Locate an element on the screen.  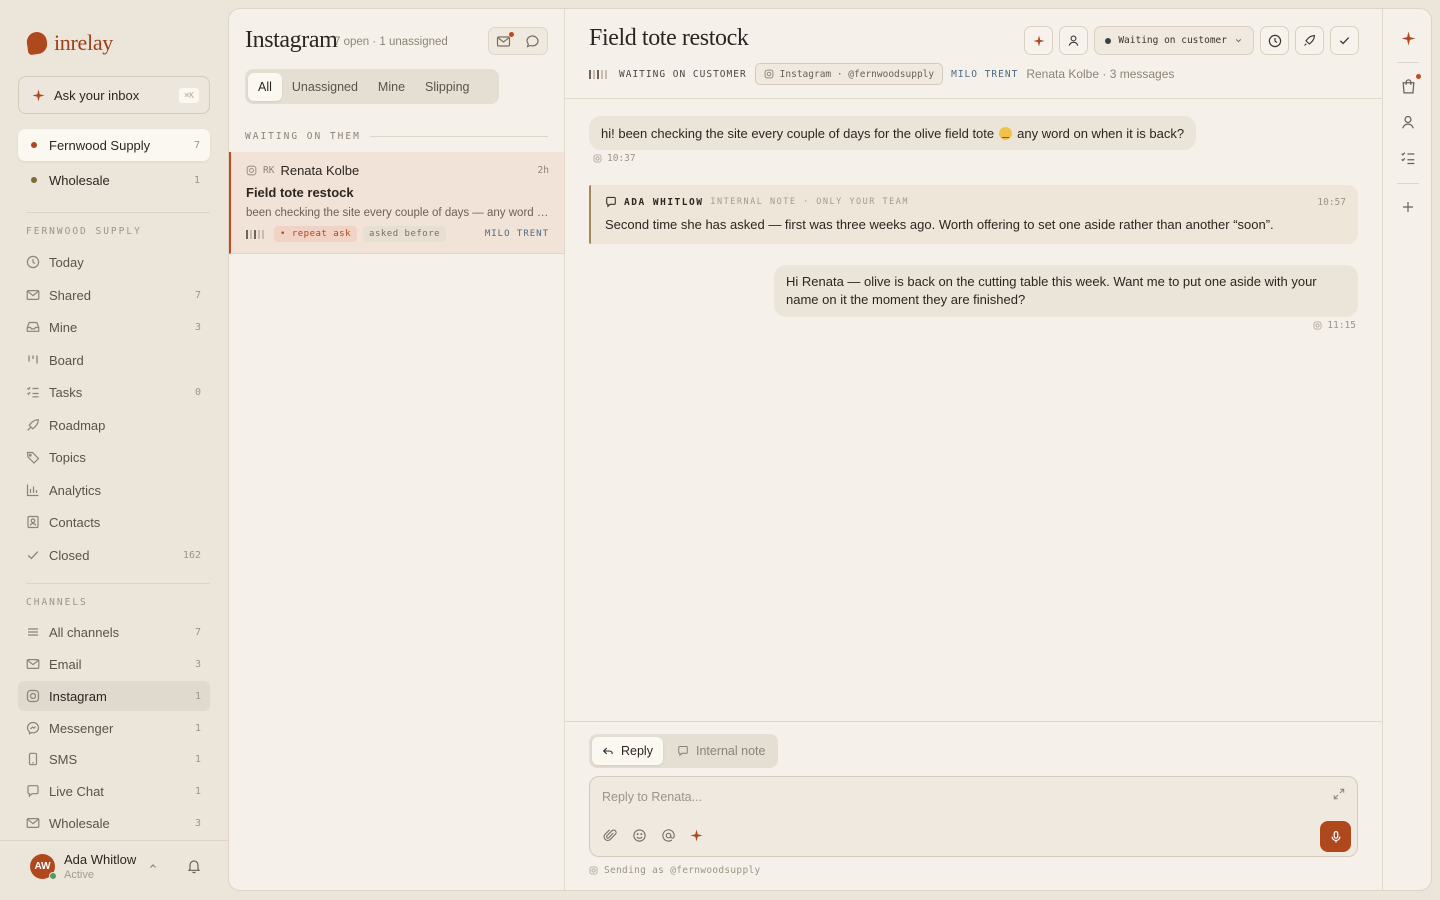
sidebar-item-closed: Closed 162 is located at coordinates (114, 555).